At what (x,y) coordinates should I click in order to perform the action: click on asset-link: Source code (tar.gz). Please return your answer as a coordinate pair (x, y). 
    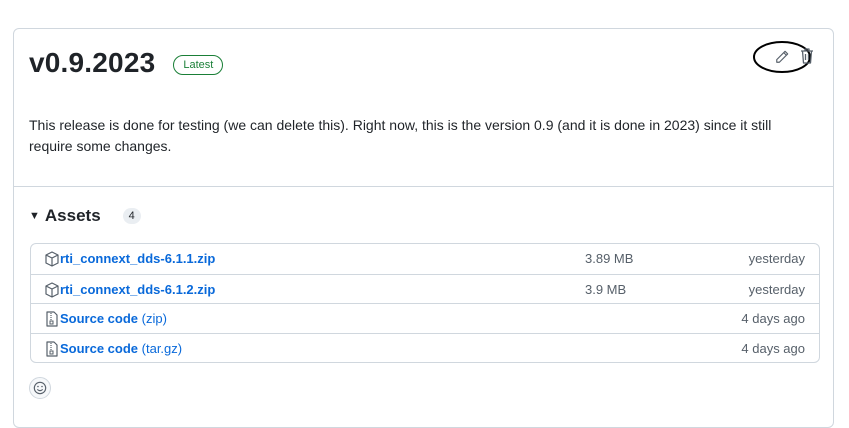
    Looking at the image, I should click on (121, 348).